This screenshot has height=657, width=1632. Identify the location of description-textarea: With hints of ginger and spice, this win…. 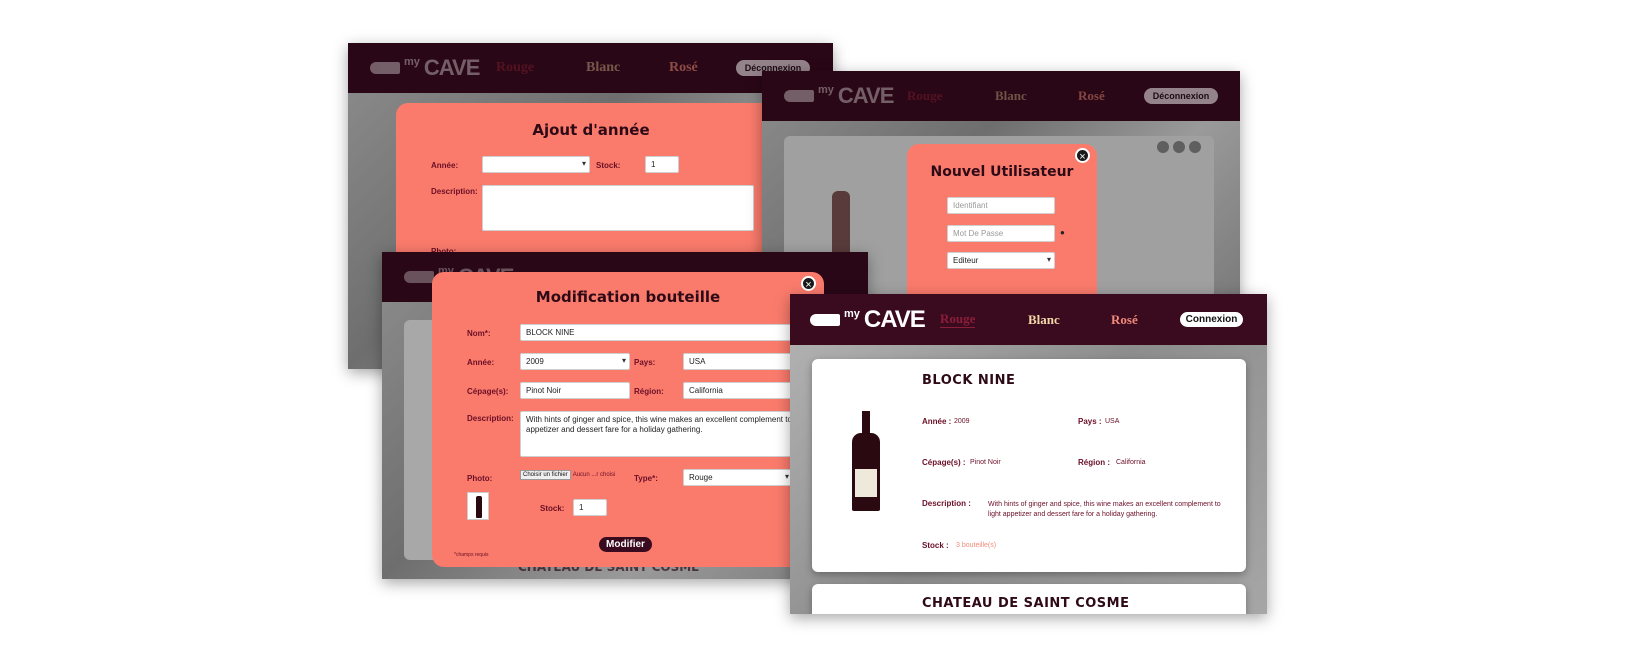
(670, 434).